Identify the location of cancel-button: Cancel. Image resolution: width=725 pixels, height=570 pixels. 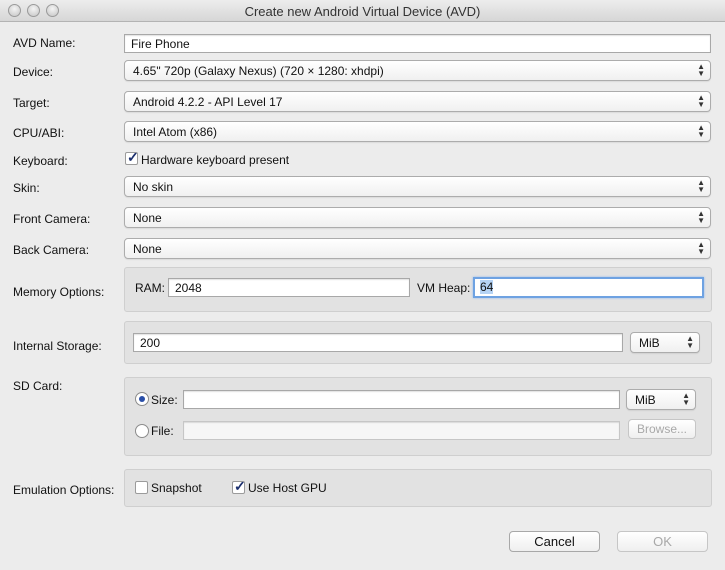
(554, 541).